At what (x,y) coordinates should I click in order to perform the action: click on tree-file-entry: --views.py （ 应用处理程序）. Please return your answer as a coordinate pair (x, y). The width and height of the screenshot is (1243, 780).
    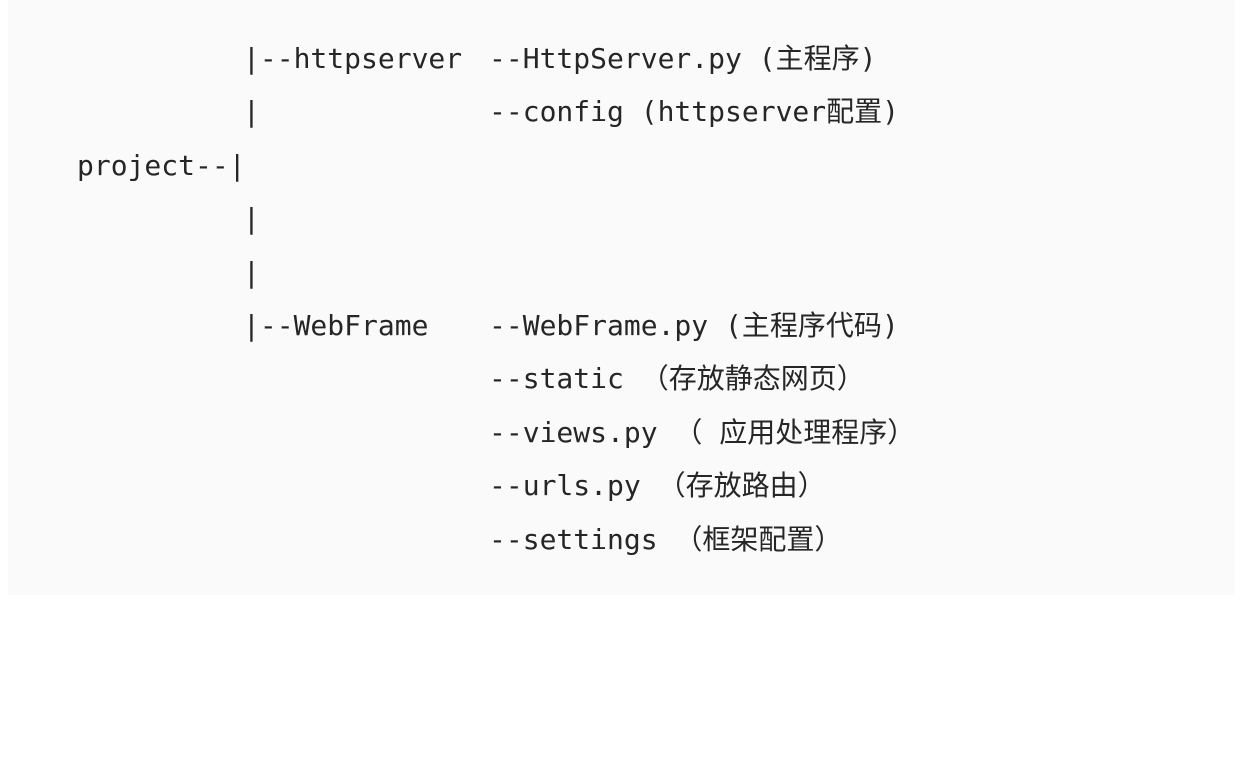
    Looking at the image, I should click on (702, 432).